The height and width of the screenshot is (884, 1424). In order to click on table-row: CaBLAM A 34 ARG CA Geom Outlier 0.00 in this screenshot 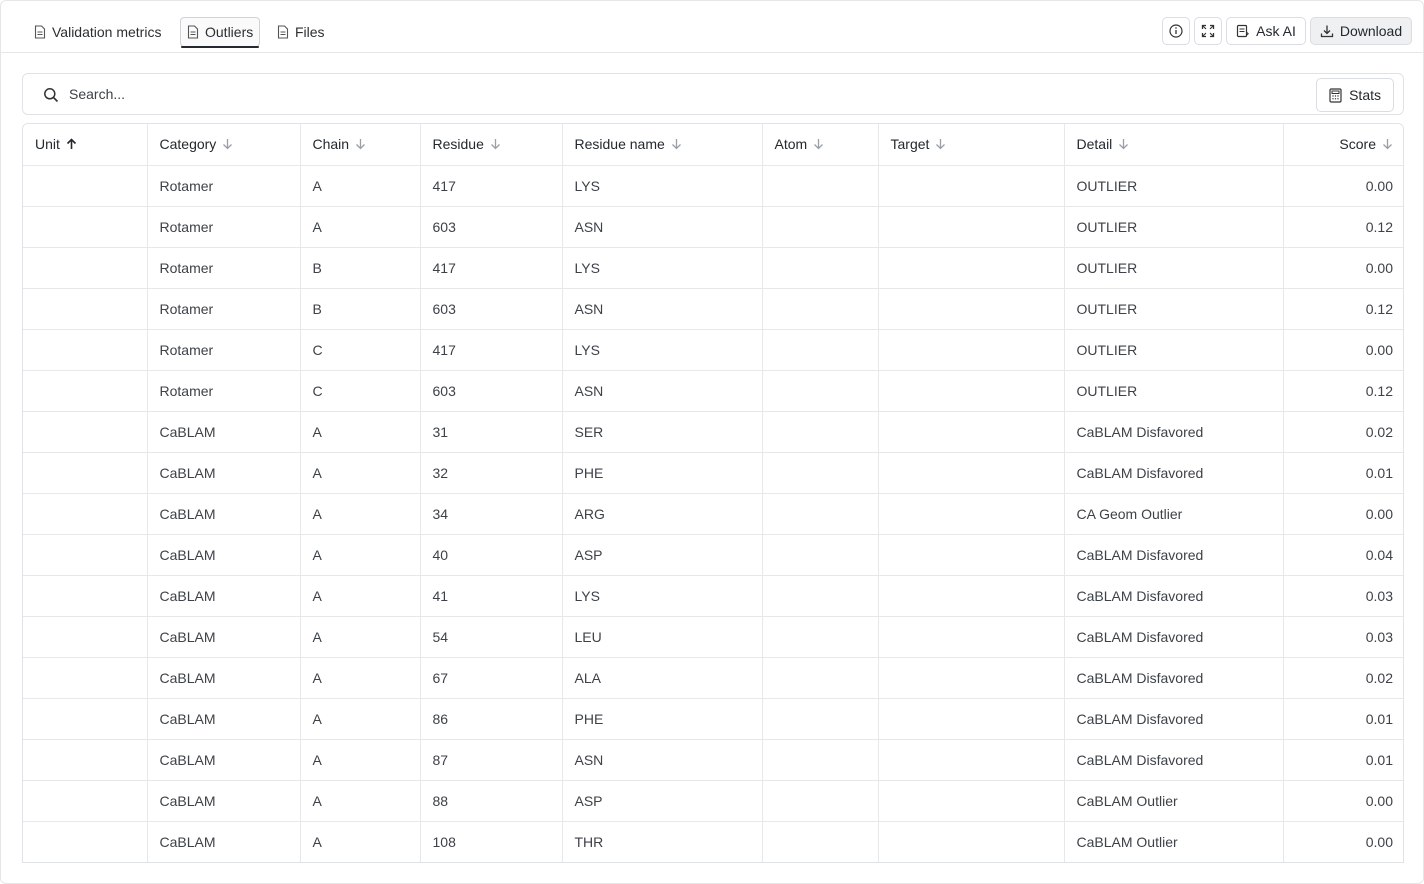, I will do `click(713, 514)`.